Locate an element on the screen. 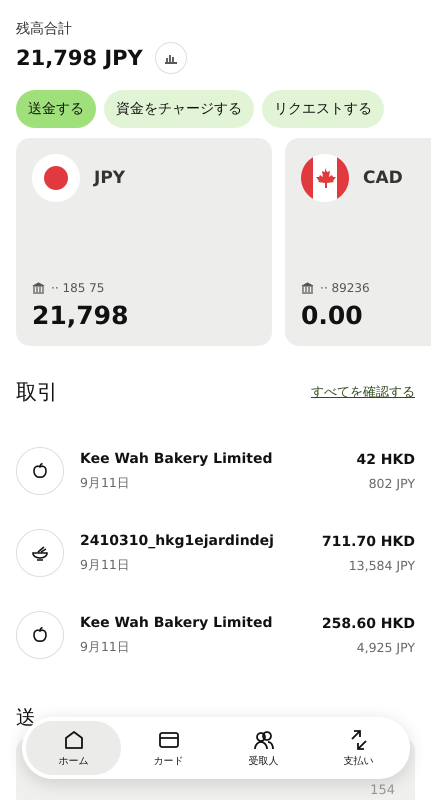 The height and width of the screenshot is (800, 431). balance-amount: 21,798 JPY is located at coordinates (79, 58).